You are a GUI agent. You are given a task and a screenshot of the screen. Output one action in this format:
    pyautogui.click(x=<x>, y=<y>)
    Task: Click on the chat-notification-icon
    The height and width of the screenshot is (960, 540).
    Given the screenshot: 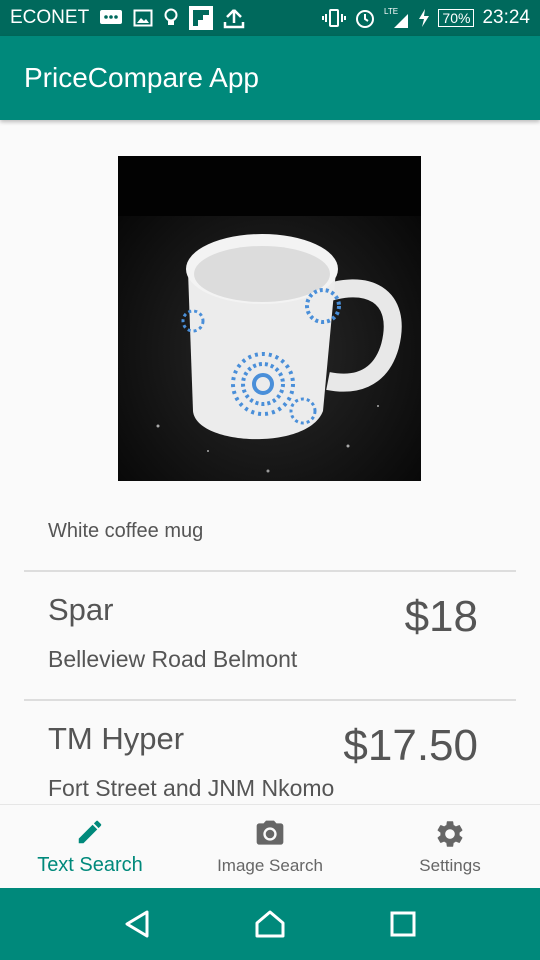 What is the action you would take?
    pyautogui.click(x=111, y=18)
    